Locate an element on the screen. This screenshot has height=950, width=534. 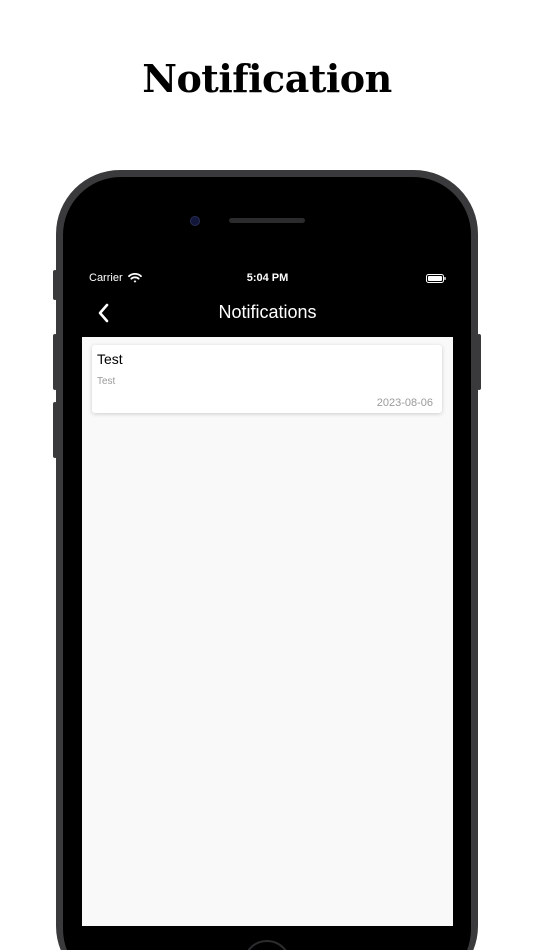
navigation-bar: Notifications is located at coordinates (267, 313).